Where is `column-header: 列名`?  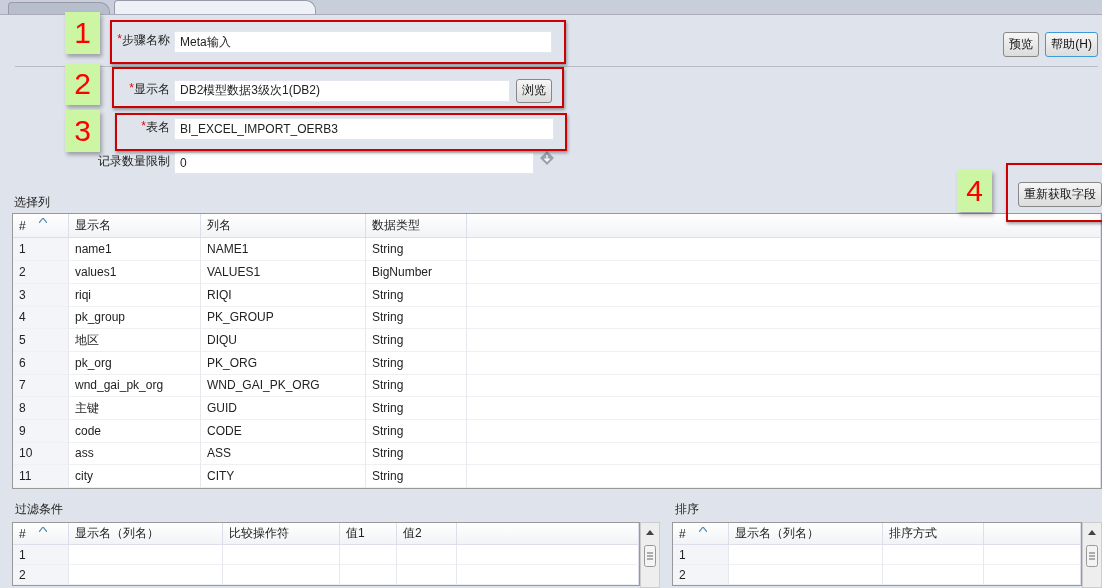 column-header: 列名 is located at coordinates (283, 226).